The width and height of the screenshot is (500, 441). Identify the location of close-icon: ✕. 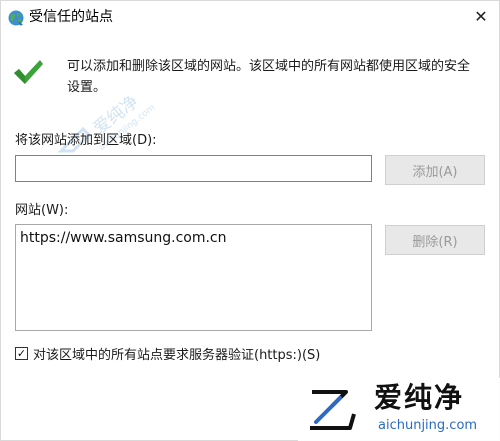
(481, 16).